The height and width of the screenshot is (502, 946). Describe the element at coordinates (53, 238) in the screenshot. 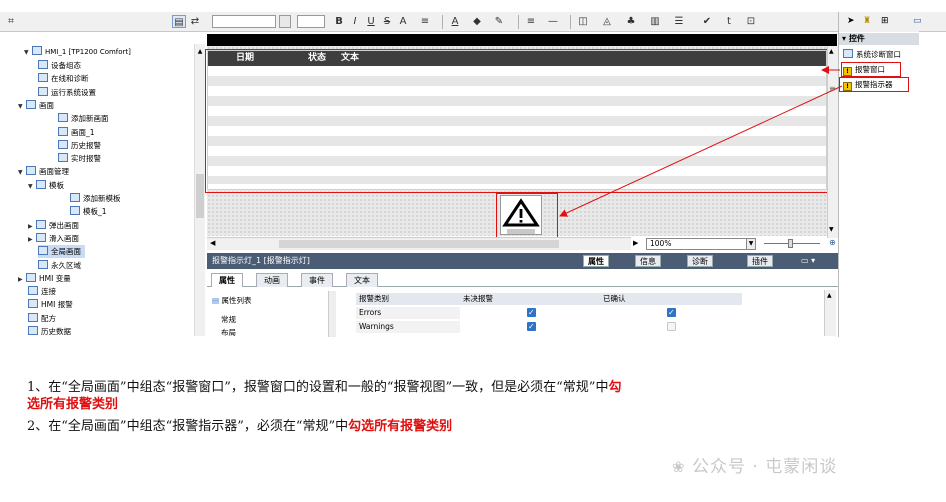

I see `tree-item: ▶ 滑入画面` at that location.